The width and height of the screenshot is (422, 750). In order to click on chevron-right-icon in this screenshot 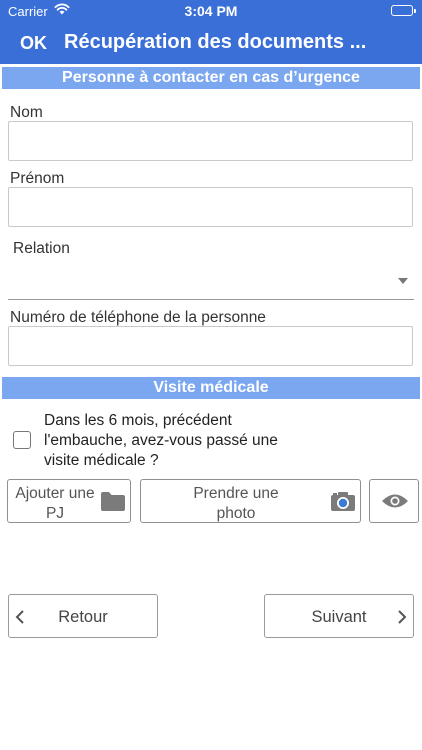, I will do `click(402, 619)`.